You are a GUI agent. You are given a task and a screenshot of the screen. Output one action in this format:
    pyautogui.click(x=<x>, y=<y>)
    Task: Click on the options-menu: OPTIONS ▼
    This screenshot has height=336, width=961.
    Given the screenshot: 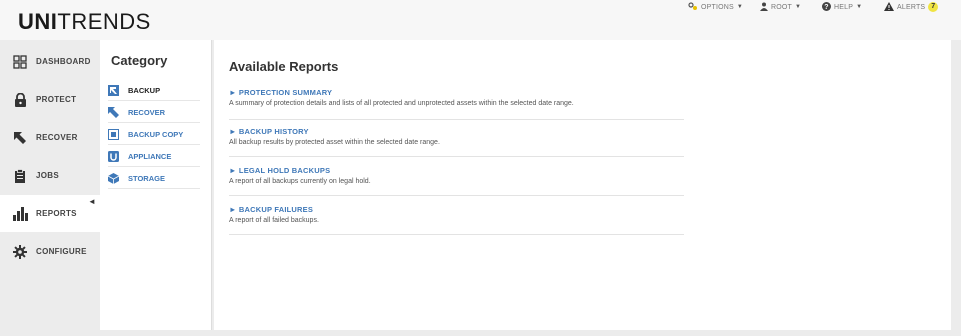 What is the action you would take?
    pyautogui.click(x=715, y=7)
    